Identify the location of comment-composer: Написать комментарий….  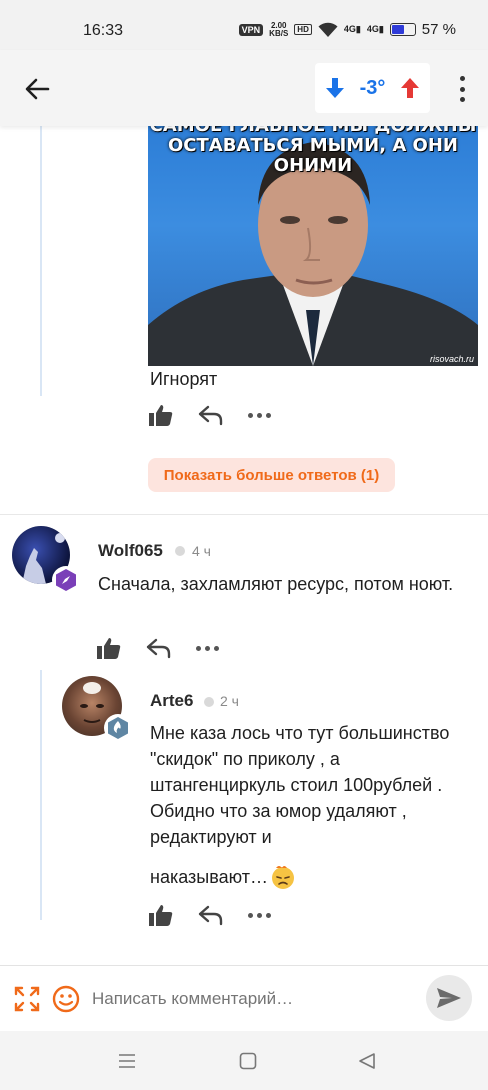
(244, 998).